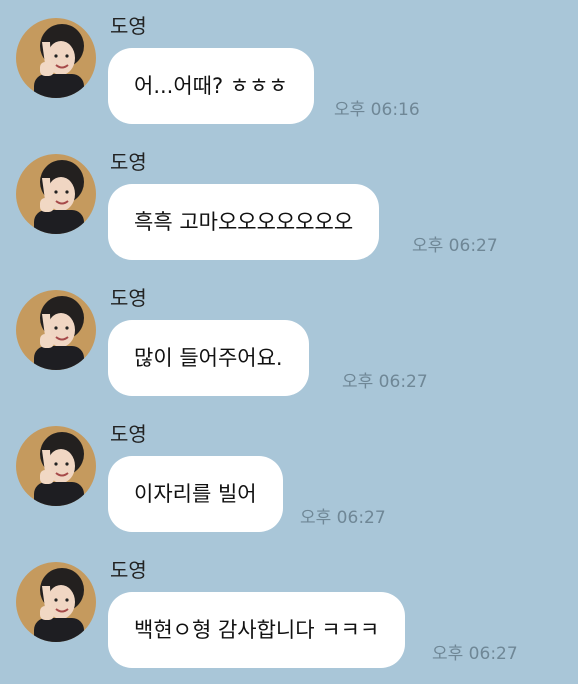 Image resolution: width=578 pixels, height=684 pixels. What do you see at coordinates (195, 494) in the screenshot?
I see `message-bubble: 이자리를 빌어` at bounding box center [195, 494].